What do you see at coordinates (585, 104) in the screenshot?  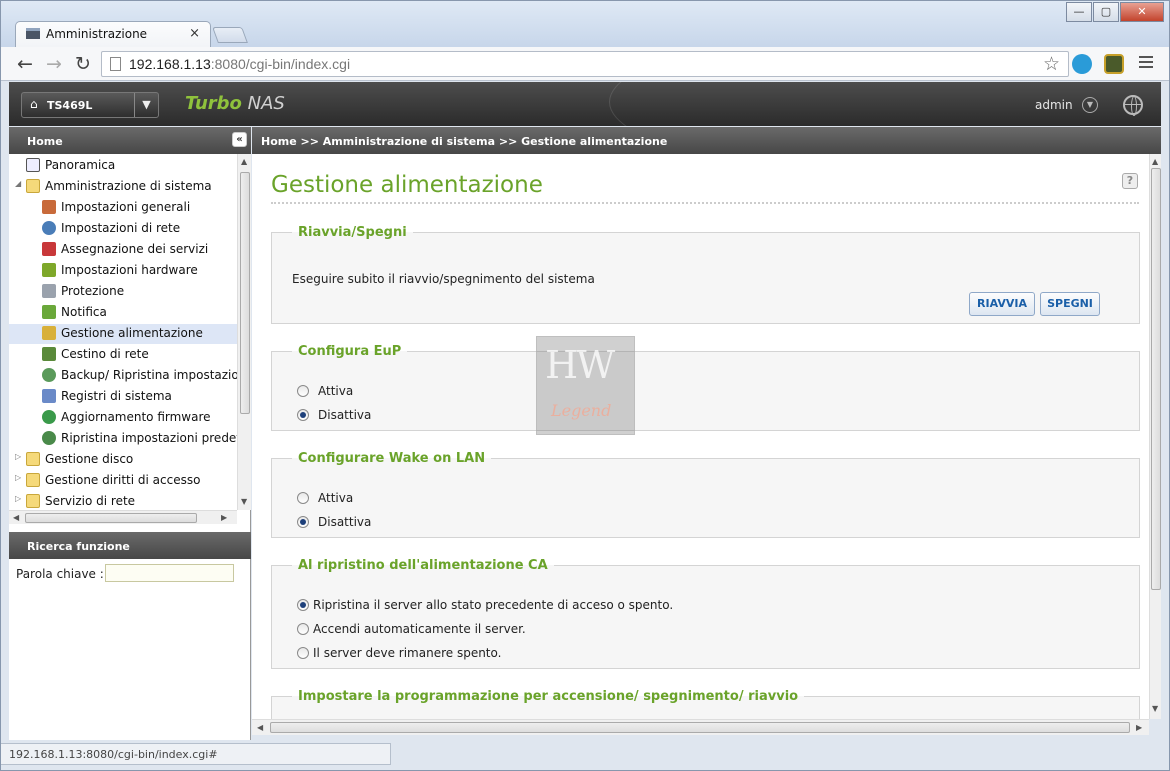 I see `nas-header: ⌂ TS469L ▼ Turbo NAS admin ▼` at bounding box center [585, 104].